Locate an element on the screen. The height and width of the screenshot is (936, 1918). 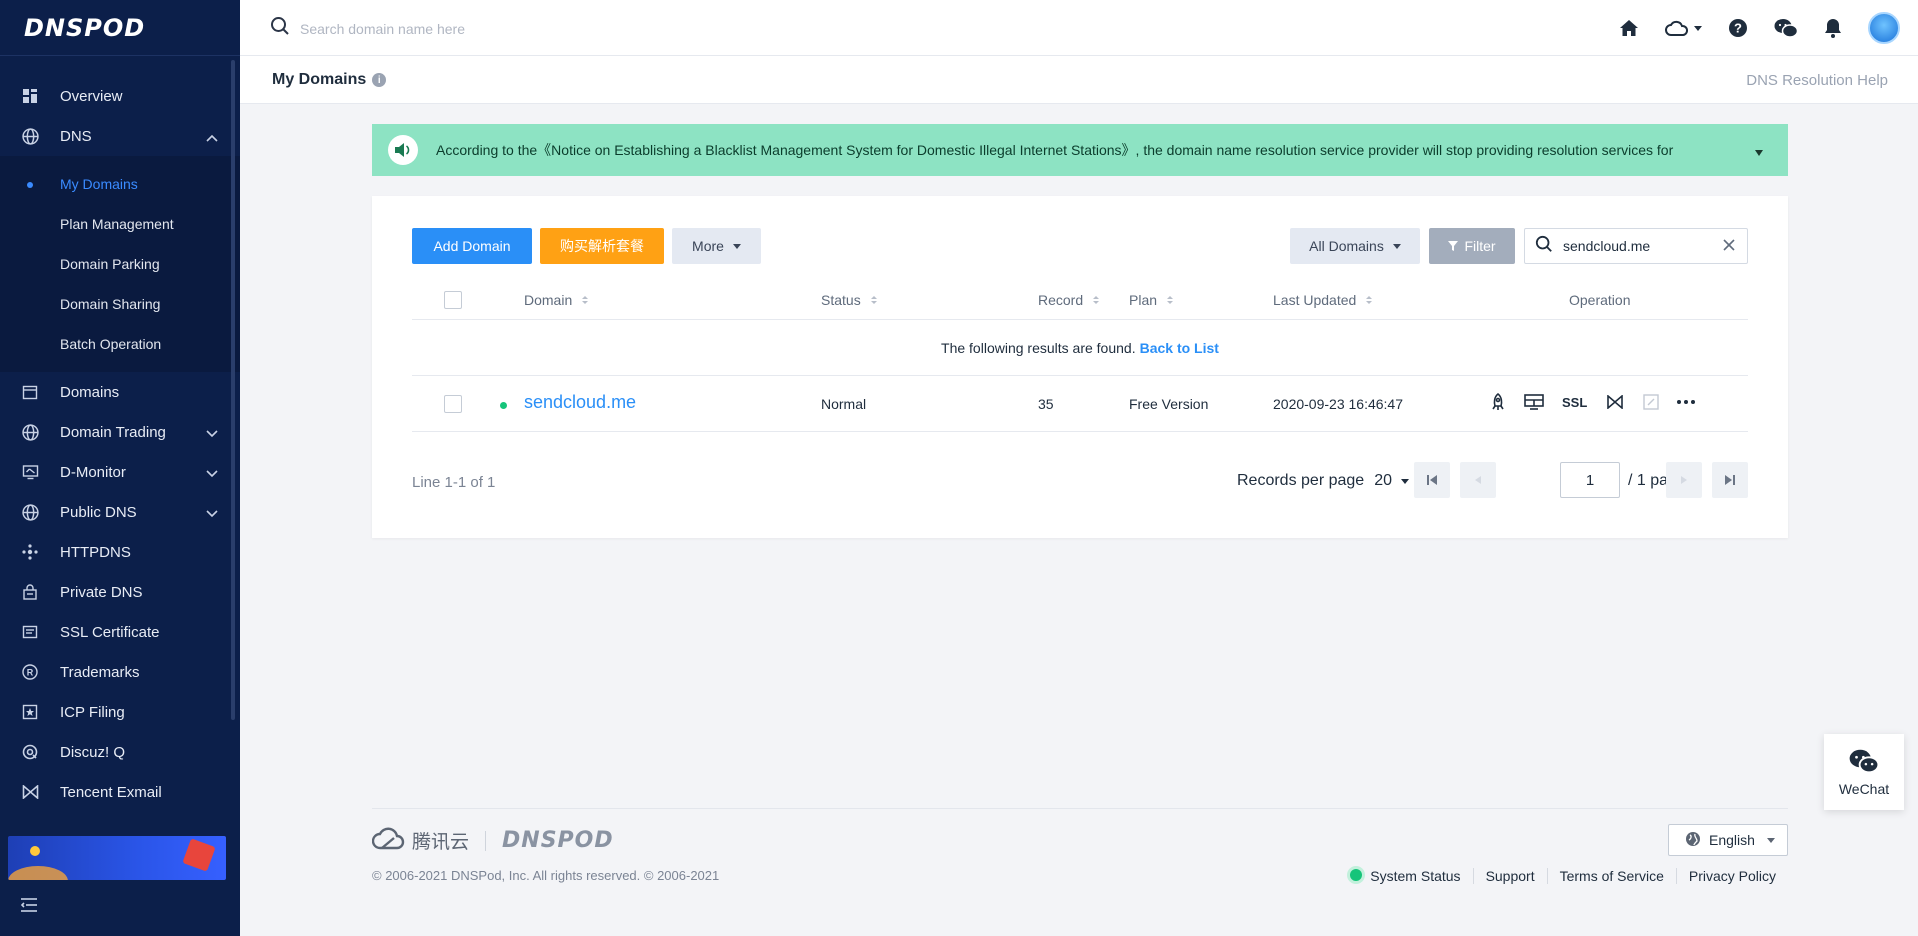
sidebar-item-trademarks: R Trademarks is located at coordinates (120, 672).